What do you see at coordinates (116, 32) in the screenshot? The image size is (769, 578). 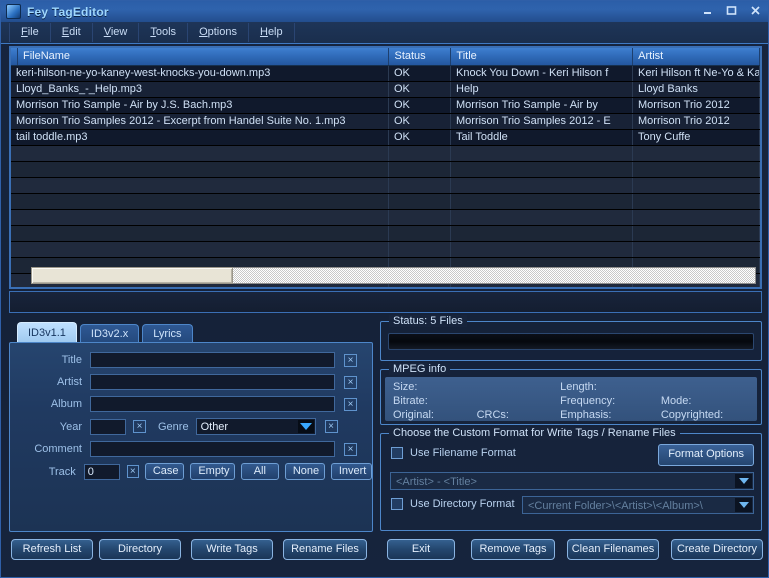 I see `menu-item-view: View` at bounding box center [116, 32].